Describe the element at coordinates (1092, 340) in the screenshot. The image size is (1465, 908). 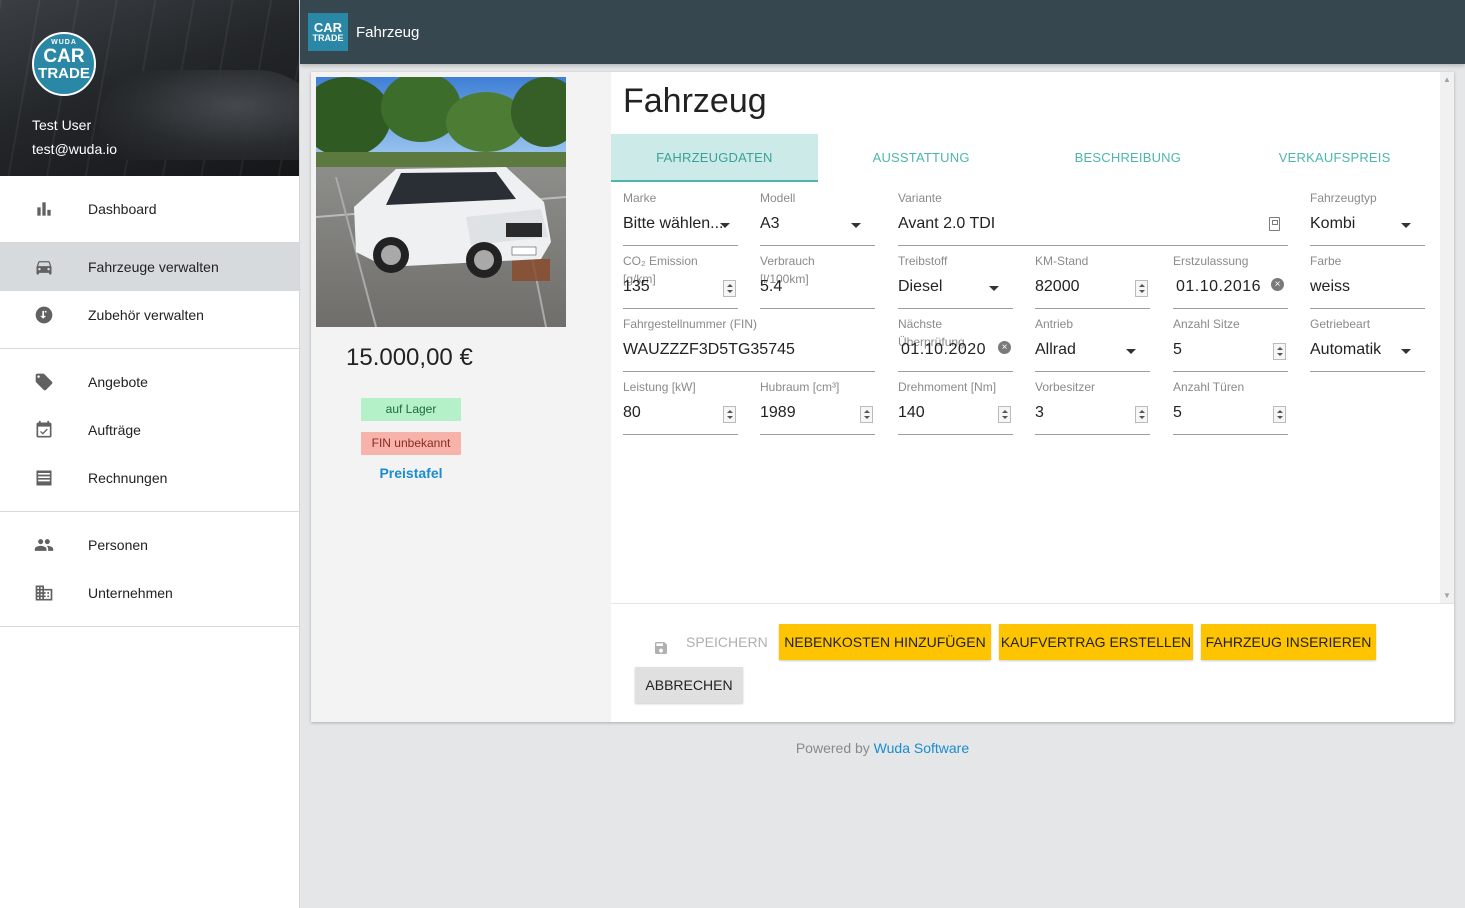
I see `antrieb-select: Antrieb Allrad` at that location.